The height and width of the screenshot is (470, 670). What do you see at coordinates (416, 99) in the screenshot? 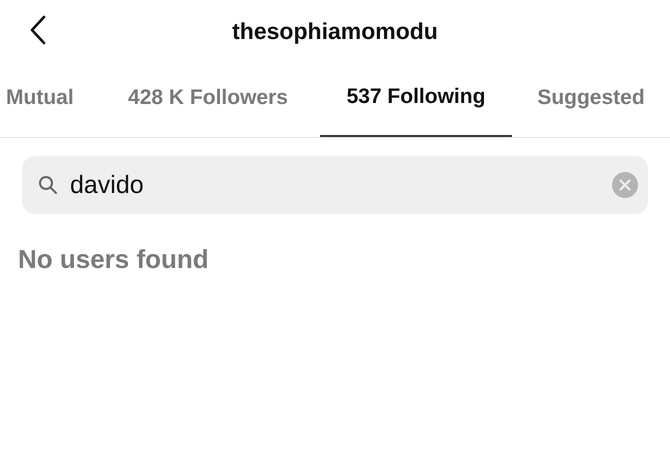
I see `tab: 537 Following` at bounding box center [416, 99].